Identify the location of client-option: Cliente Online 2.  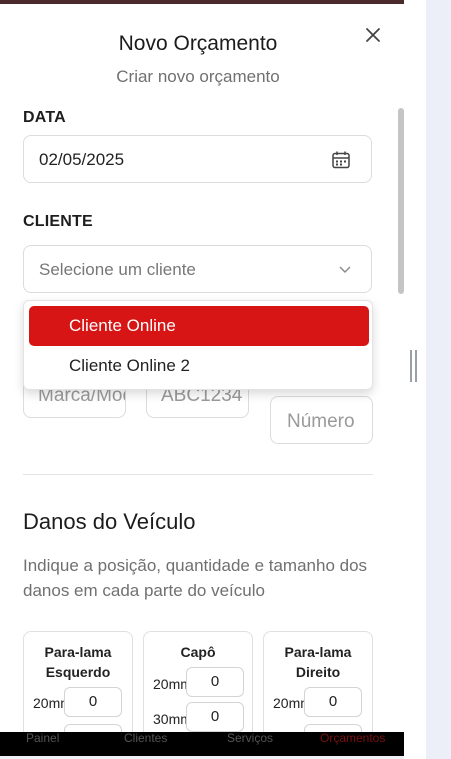
(199, 366).